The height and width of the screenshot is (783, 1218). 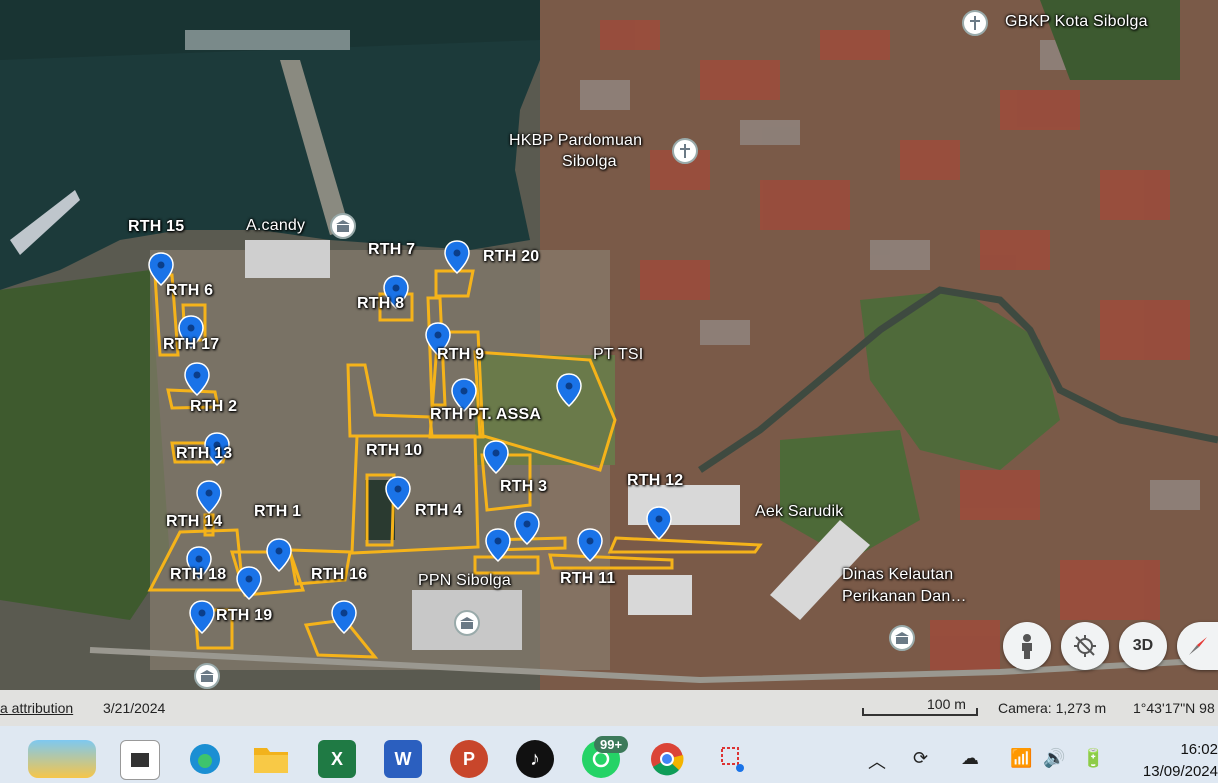 I want to click on sync-icon: ⟳, so click(x=920, y=758).